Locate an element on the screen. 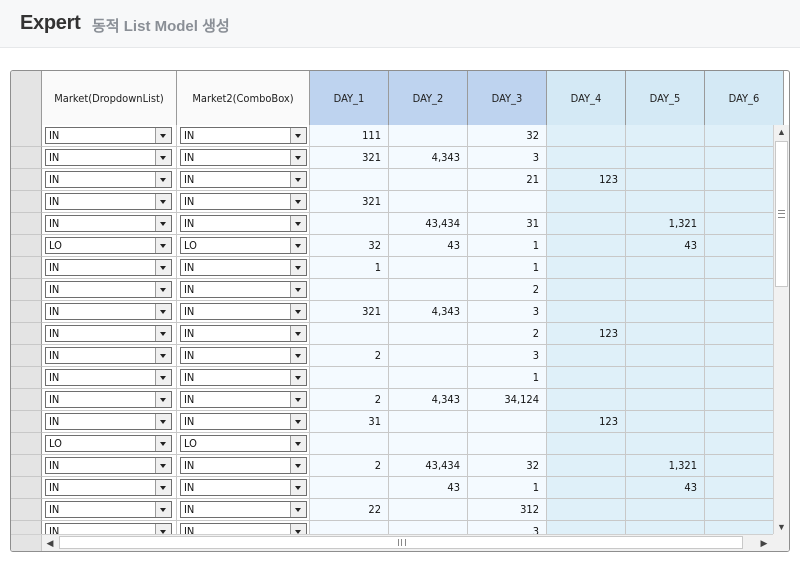  cell-d5: 1,321 is located at coordinates (665, 466).